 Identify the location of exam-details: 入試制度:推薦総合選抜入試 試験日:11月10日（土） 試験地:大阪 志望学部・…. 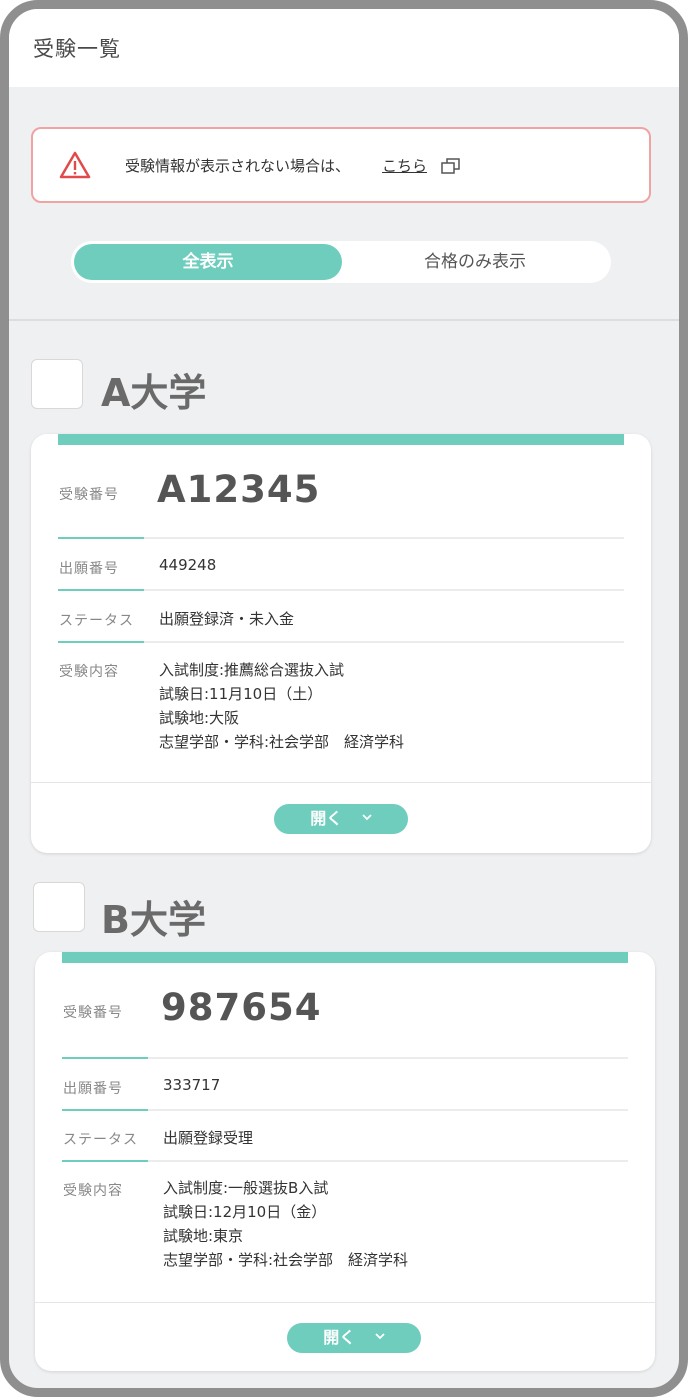
(281, 706).